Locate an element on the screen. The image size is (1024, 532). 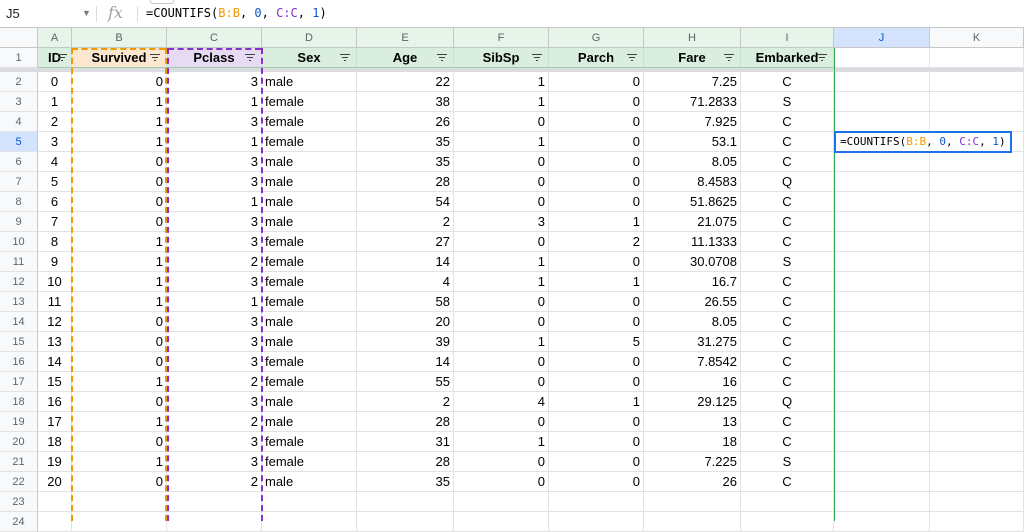
row-header-20: 20 is located at coordinates (19, 442).